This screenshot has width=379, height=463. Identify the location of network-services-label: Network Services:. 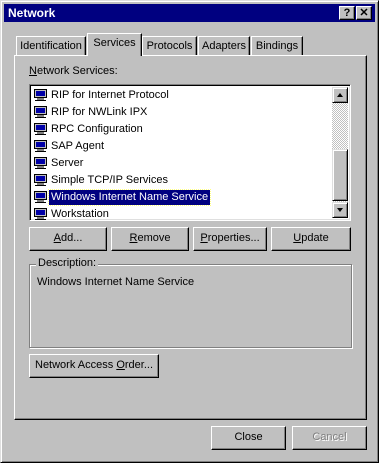
(73, 71).